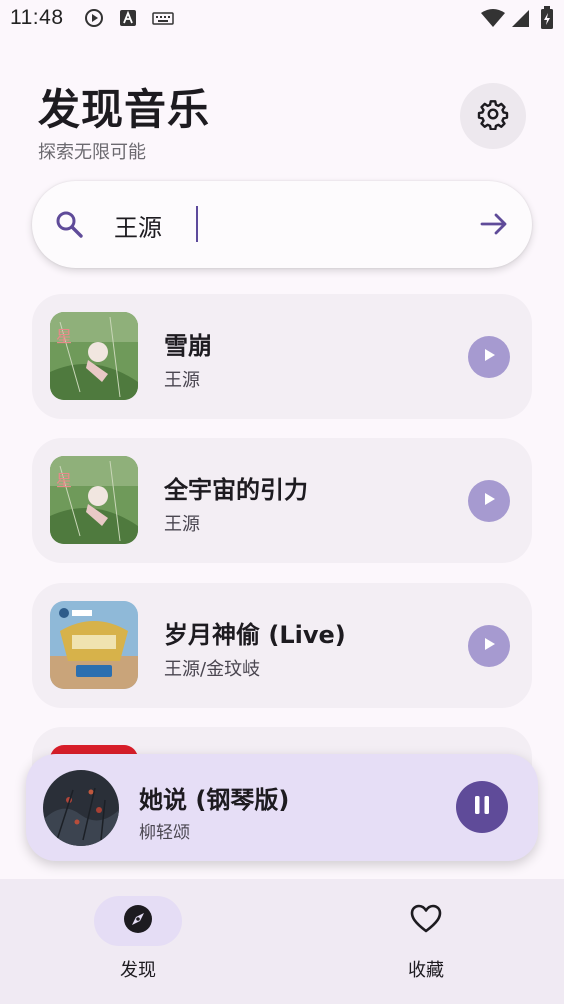 Image resolution: width=564 pixels, height=1004 pixels. I want to click on now-playing-cover, so click(81, 808).